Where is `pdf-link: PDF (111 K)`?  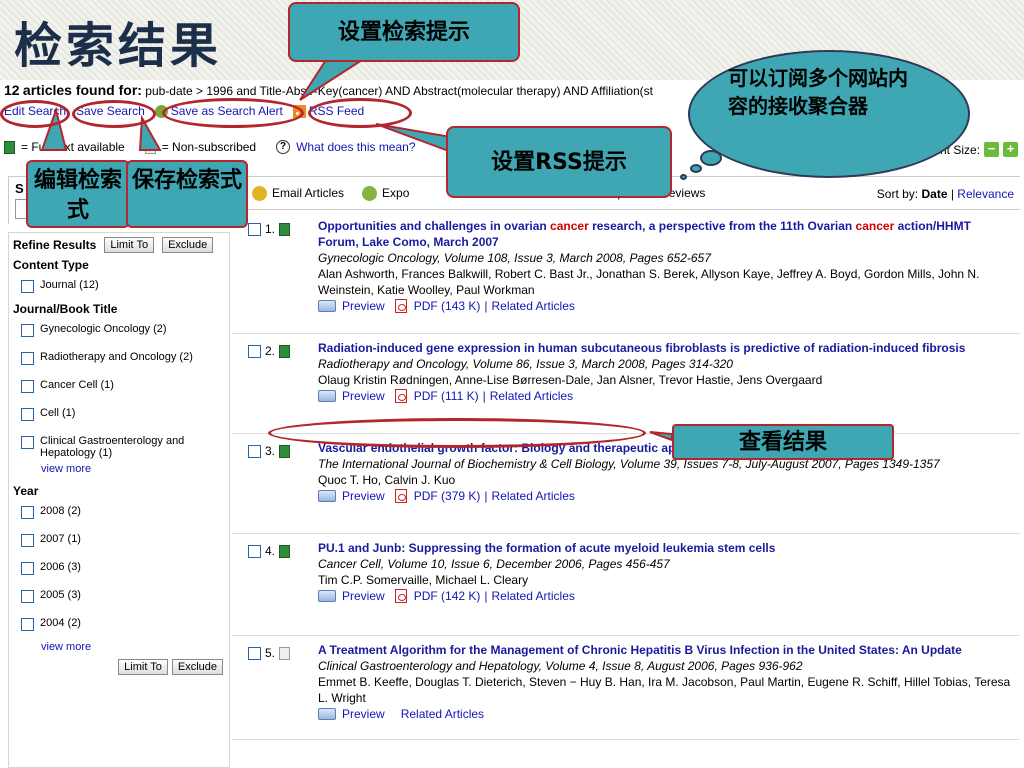 pdf-link: PDF (111 K) is located at coordinates (446, 396).